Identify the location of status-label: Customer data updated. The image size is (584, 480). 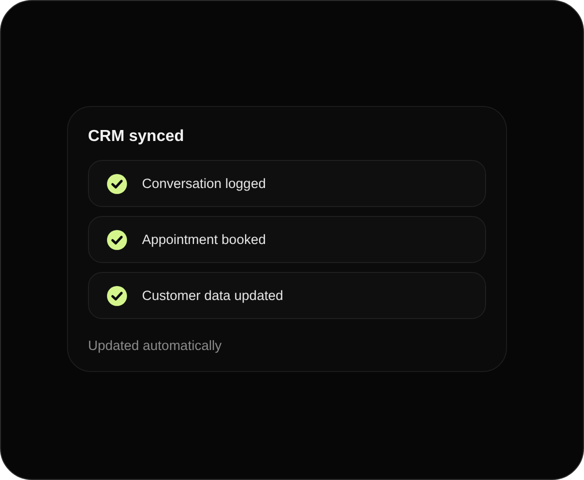
(213, 295).